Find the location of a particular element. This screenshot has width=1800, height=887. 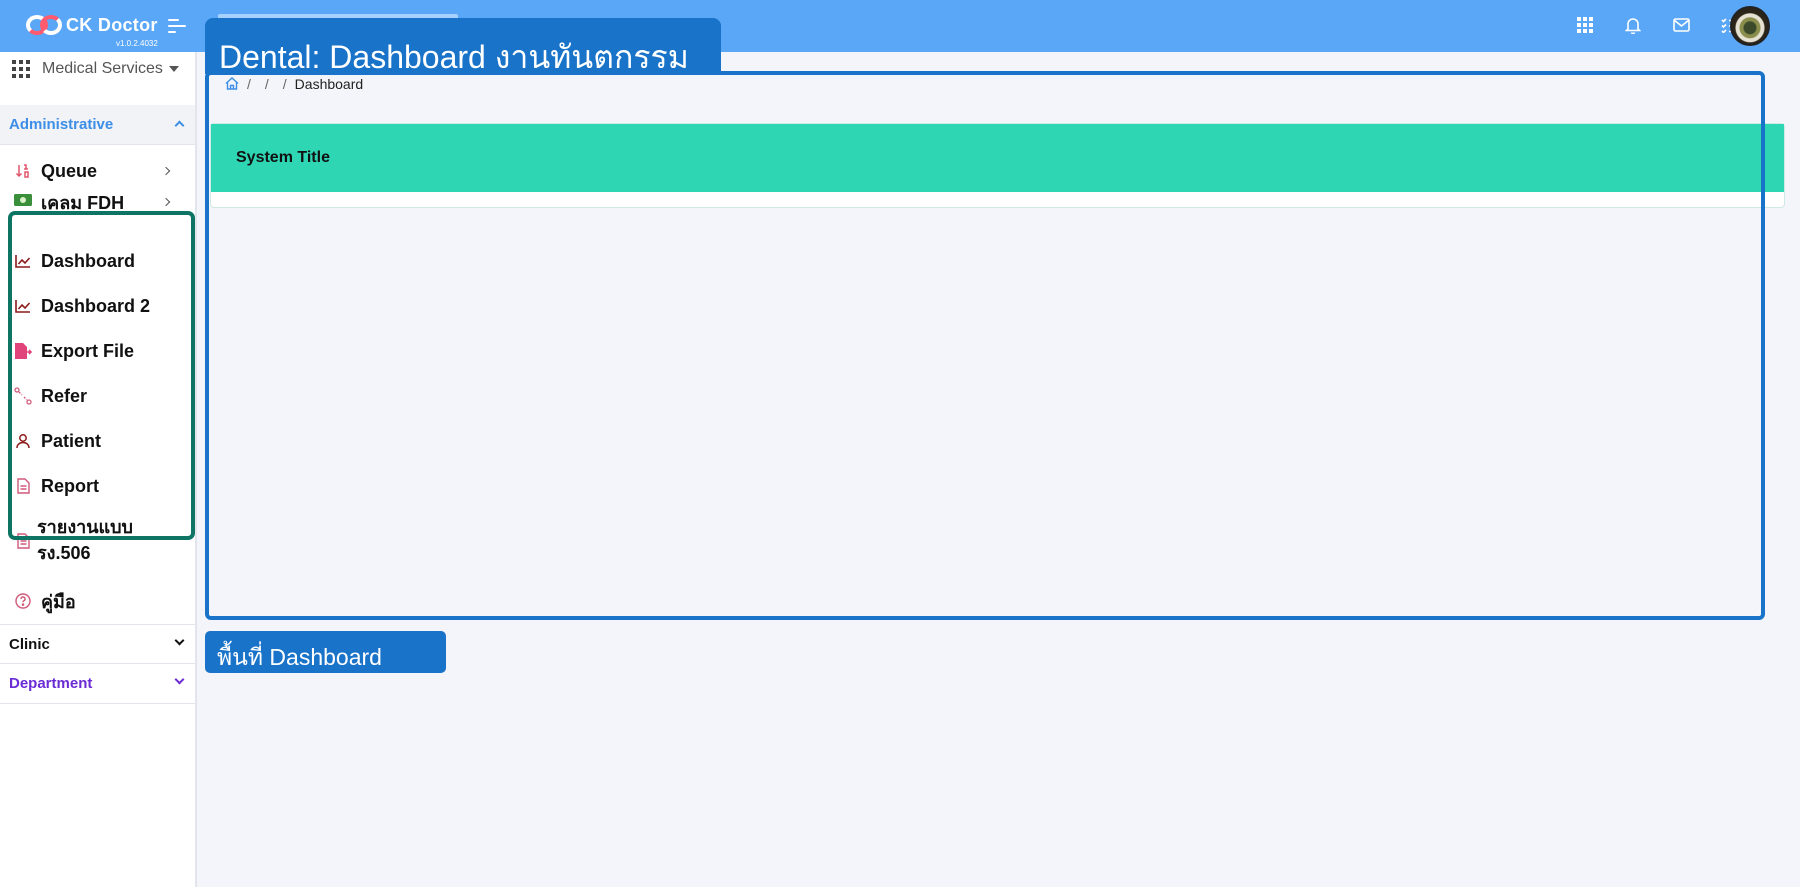

help-circle-icon is located at coordinates (23, 601).